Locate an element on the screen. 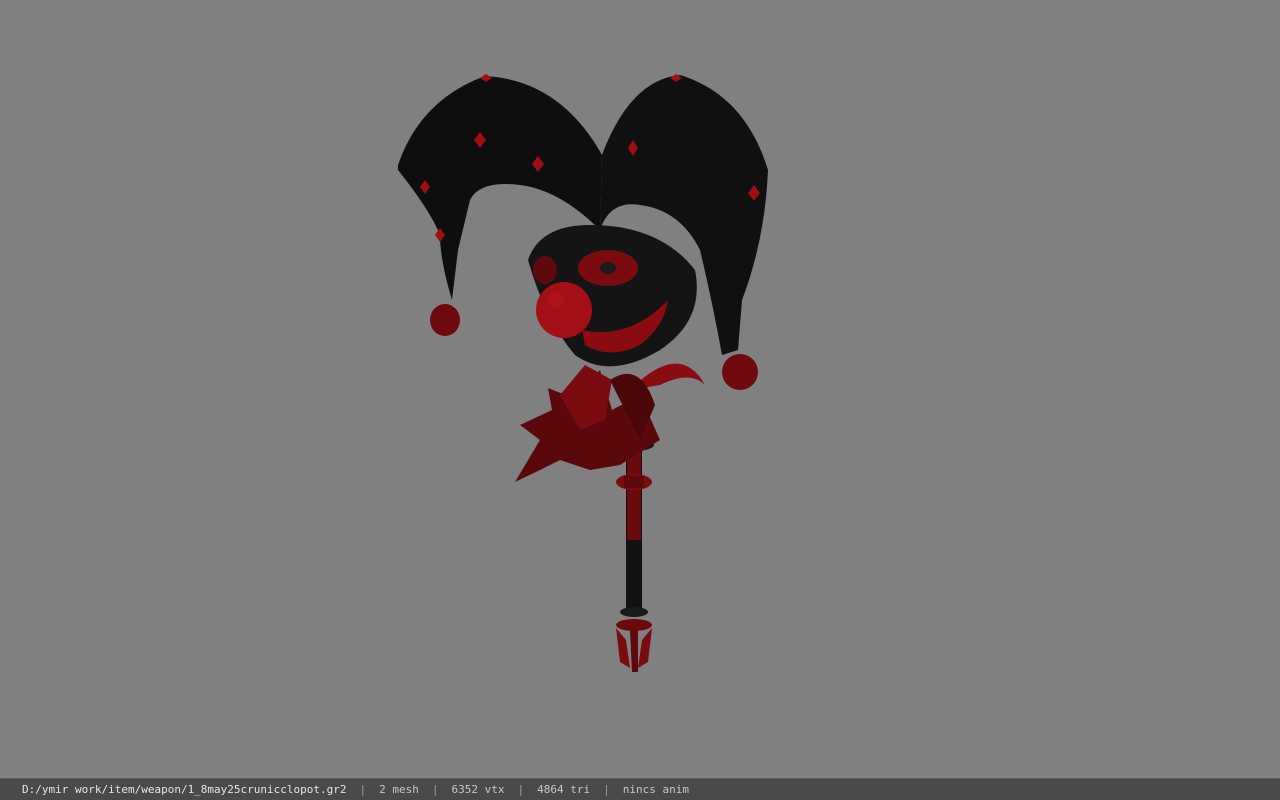  triangle-count-label: 4864 tri is located at coordinates (564, 789).